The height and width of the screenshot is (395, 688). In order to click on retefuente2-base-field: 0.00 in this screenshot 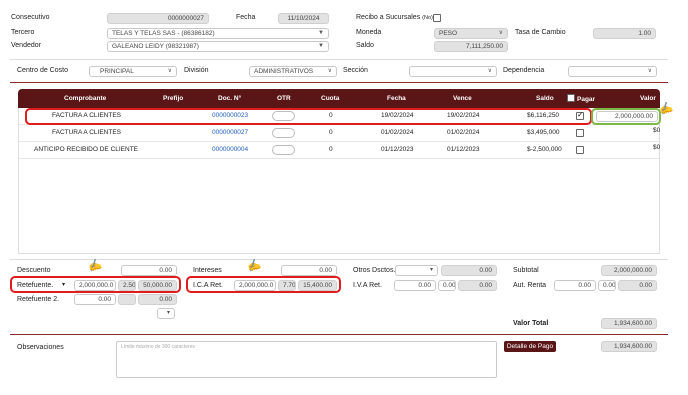, I will do `click(95, 299)`.